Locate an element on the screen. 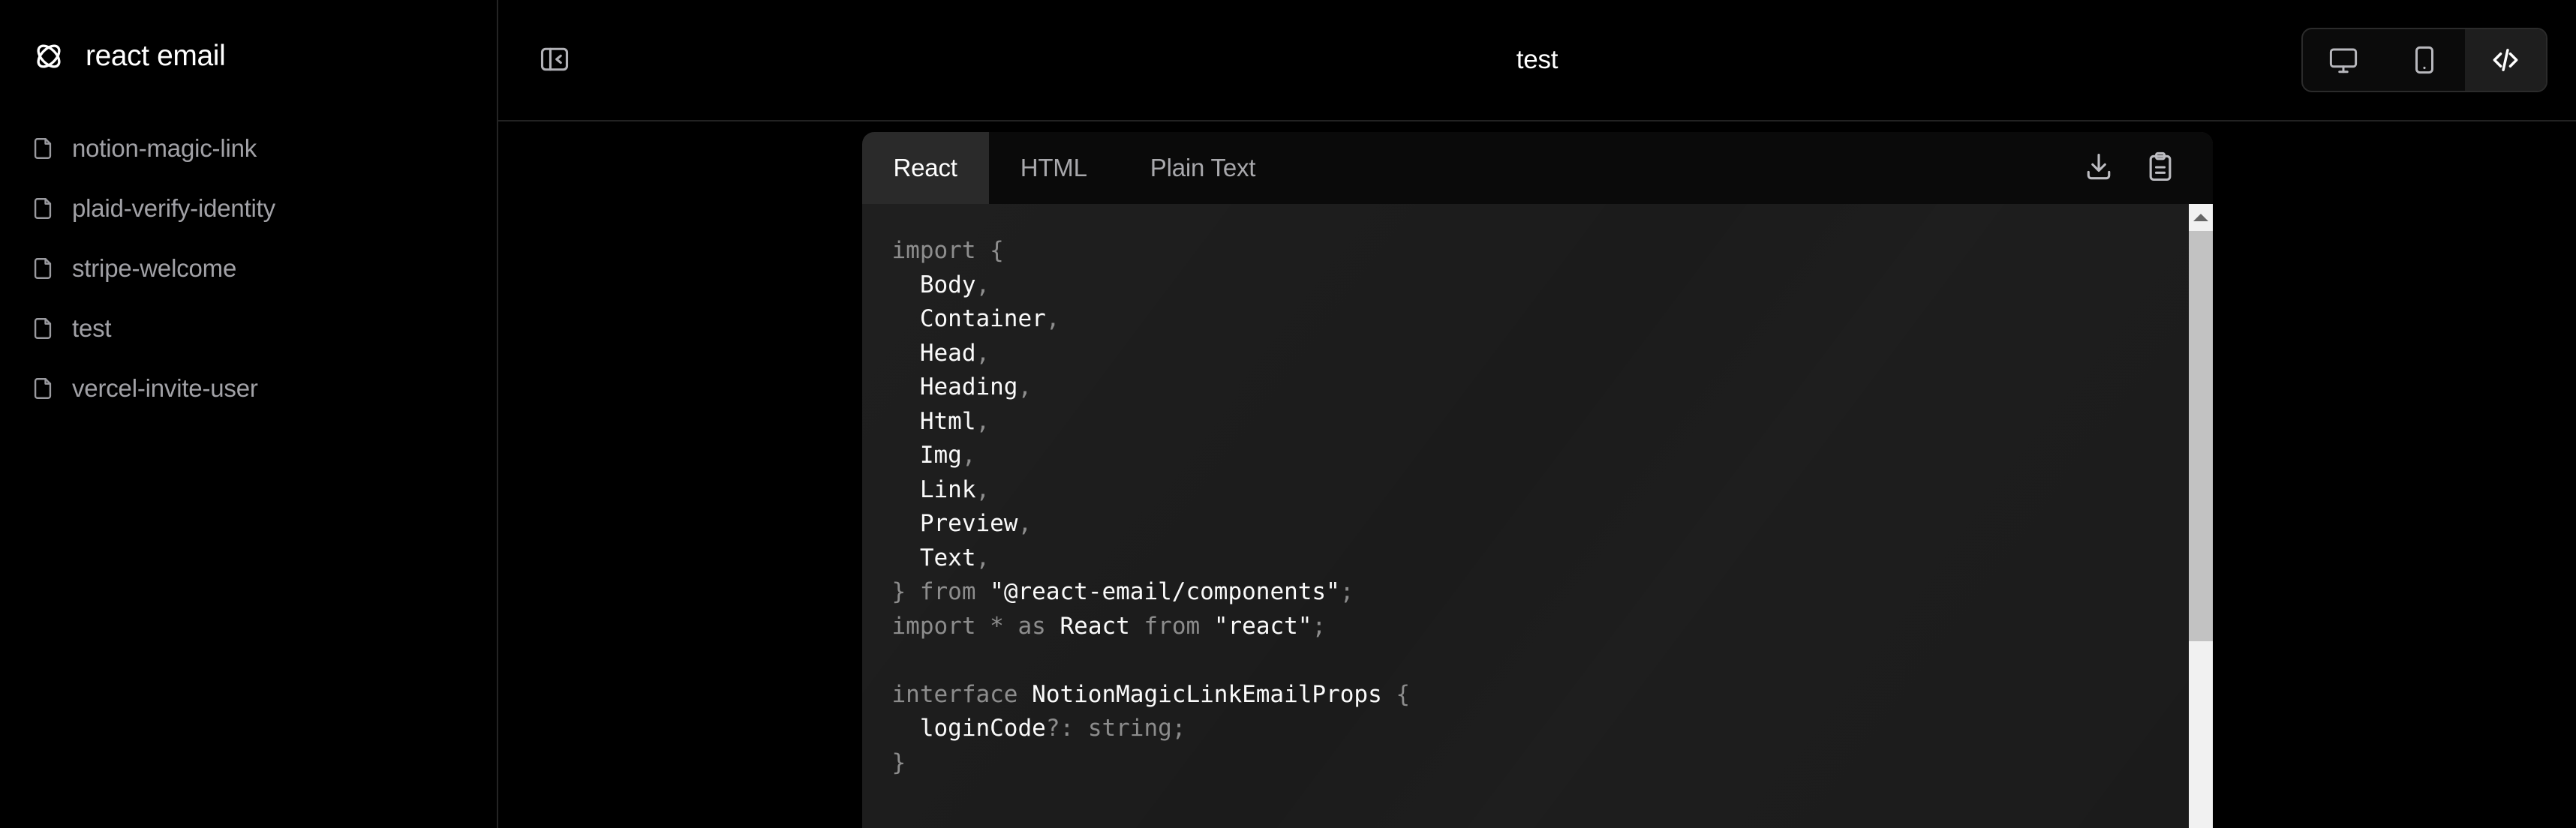 This screenshot has width=2576, height=828. panel-collapse-left-icon is located at coordinates (554, 60).